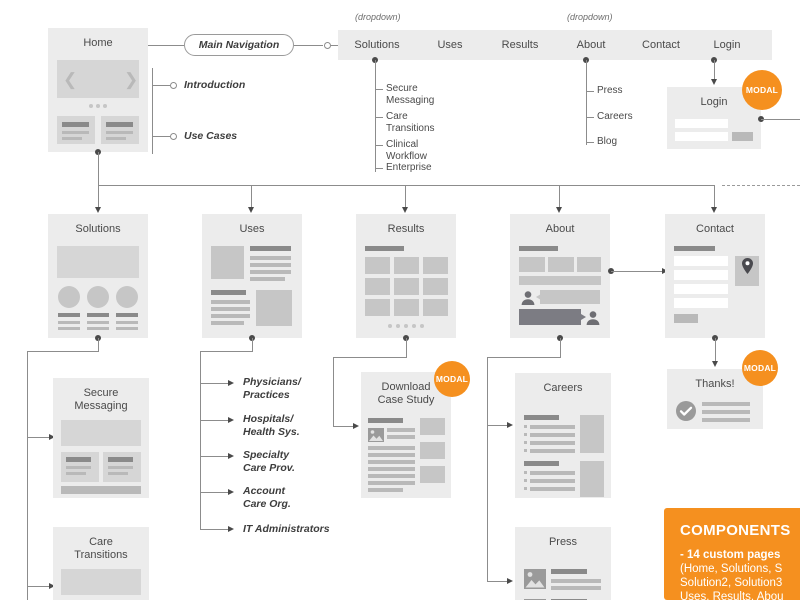 This screenshot has width=800, height=600. Describe the element at coordinates (701, 303) in the screenshot. I see `contact-input-message` at that location.